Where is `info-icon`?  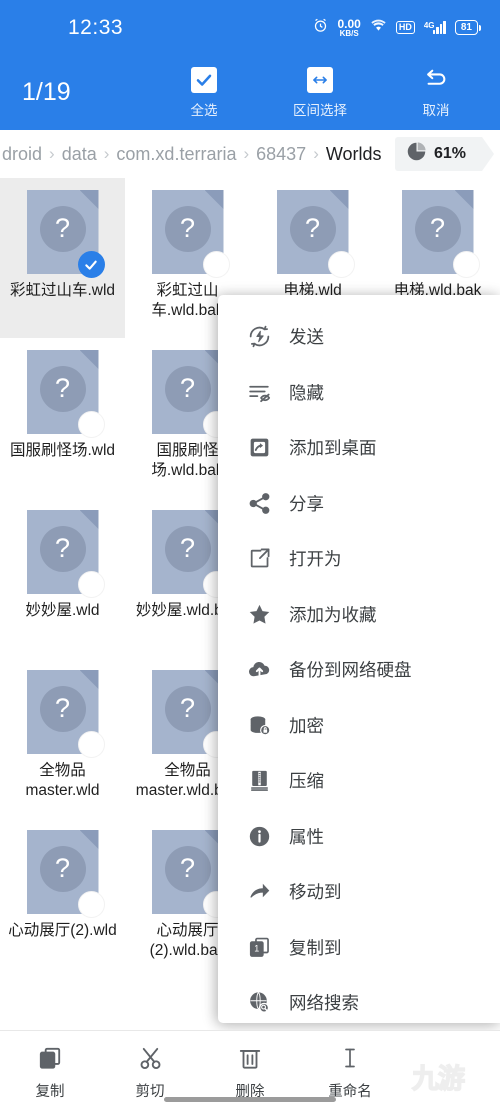 info-icon is located at coordinates (259, 836).